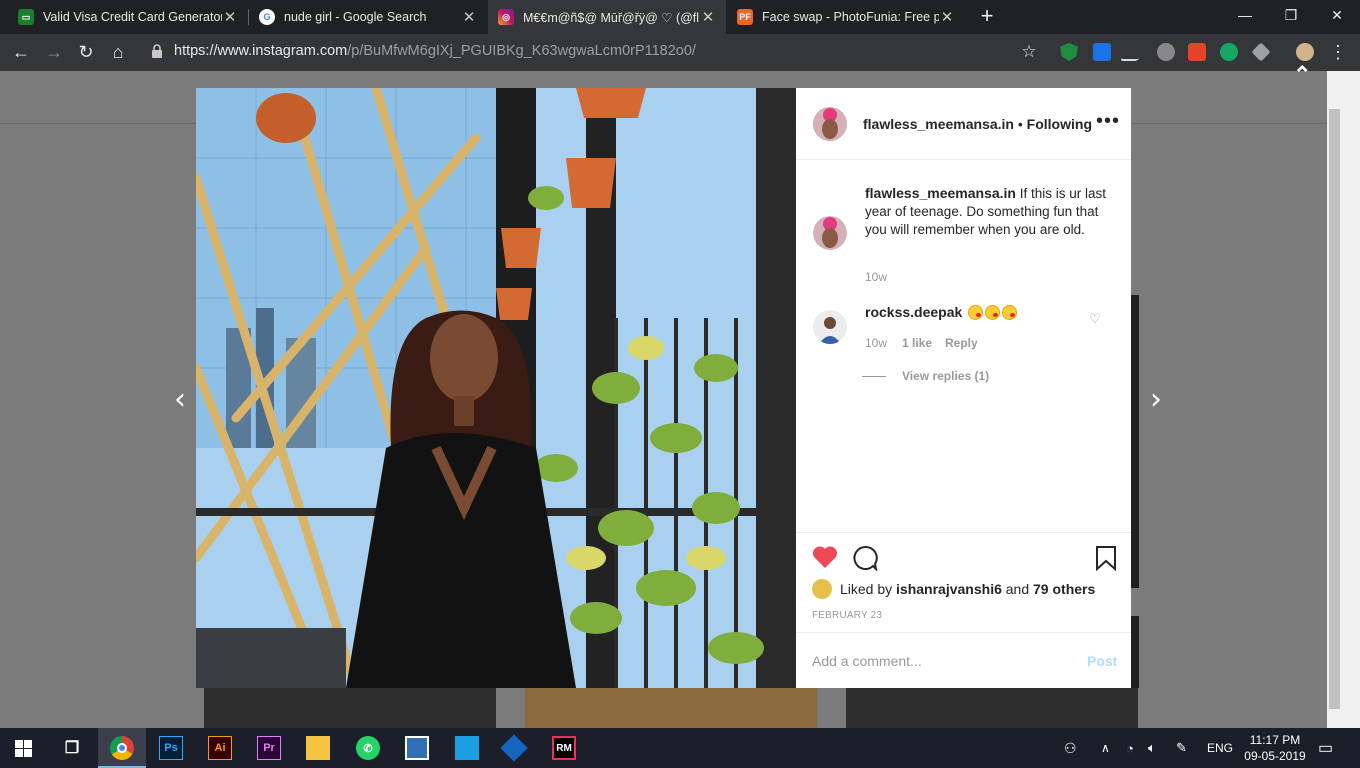  I want to click on tab-google-search: G nude girl - Google Search ✕, so click(368, 17).